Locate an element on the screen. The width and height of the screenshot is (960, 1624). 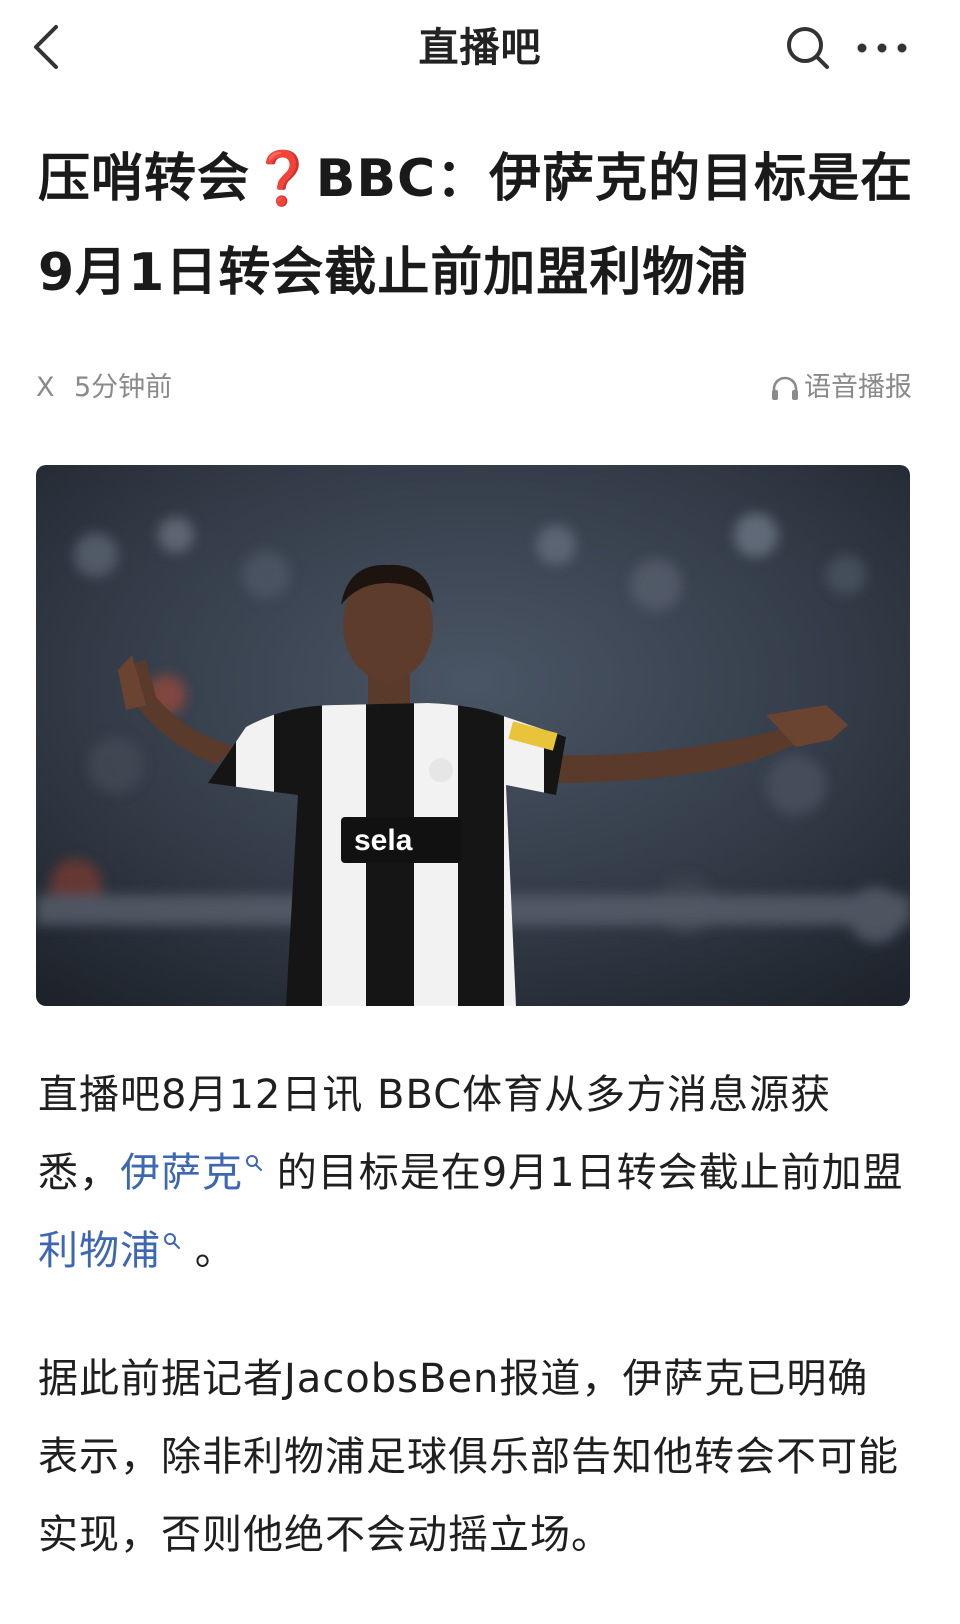
search-icon is located at coordinates (808, 48).